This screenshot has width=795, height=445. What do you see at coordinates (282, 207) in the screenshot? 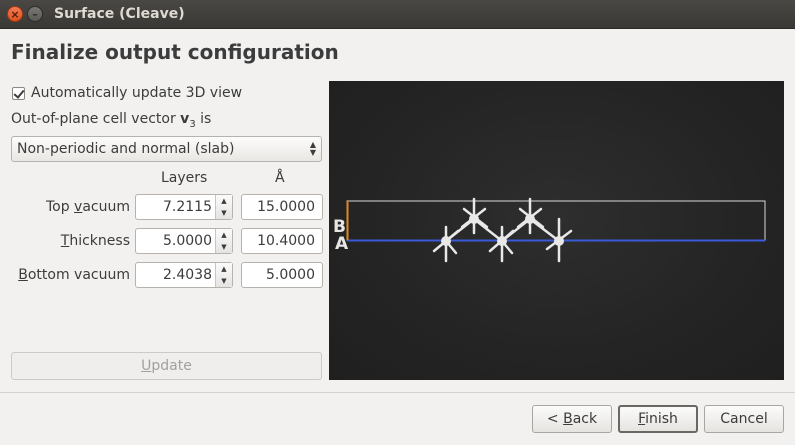
I see `top-vacuum-angstrom-field: 15.0000` at bounding box center [282, 207].